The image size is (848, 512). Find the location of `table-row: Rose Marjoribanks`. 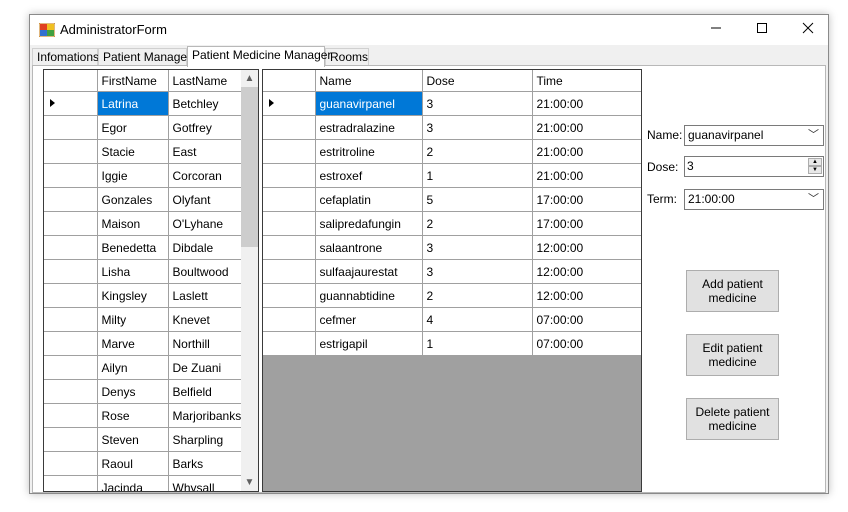

table-row: Rose Marjoribanks is located at coordinates (143, 415).